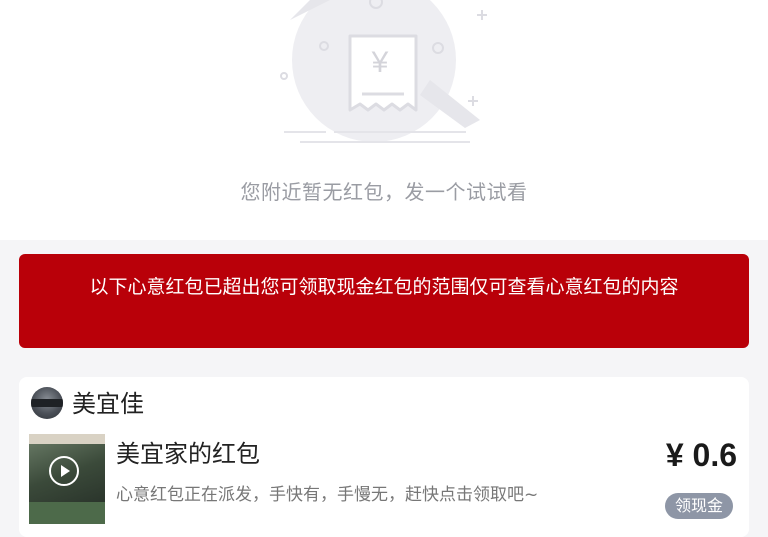 This screenshot has height=537, width=768. What do you see at coordinates (188, 454) in the screenshot?
I see `packet-title: 美宜家的红包` at bounding box center [188, 454].